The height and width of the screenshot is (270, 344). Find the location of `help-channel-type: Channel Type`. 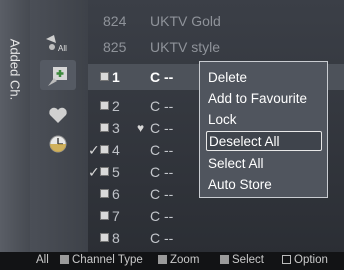

help-channel-type: Channel Type is located at coordinates (101, 260).